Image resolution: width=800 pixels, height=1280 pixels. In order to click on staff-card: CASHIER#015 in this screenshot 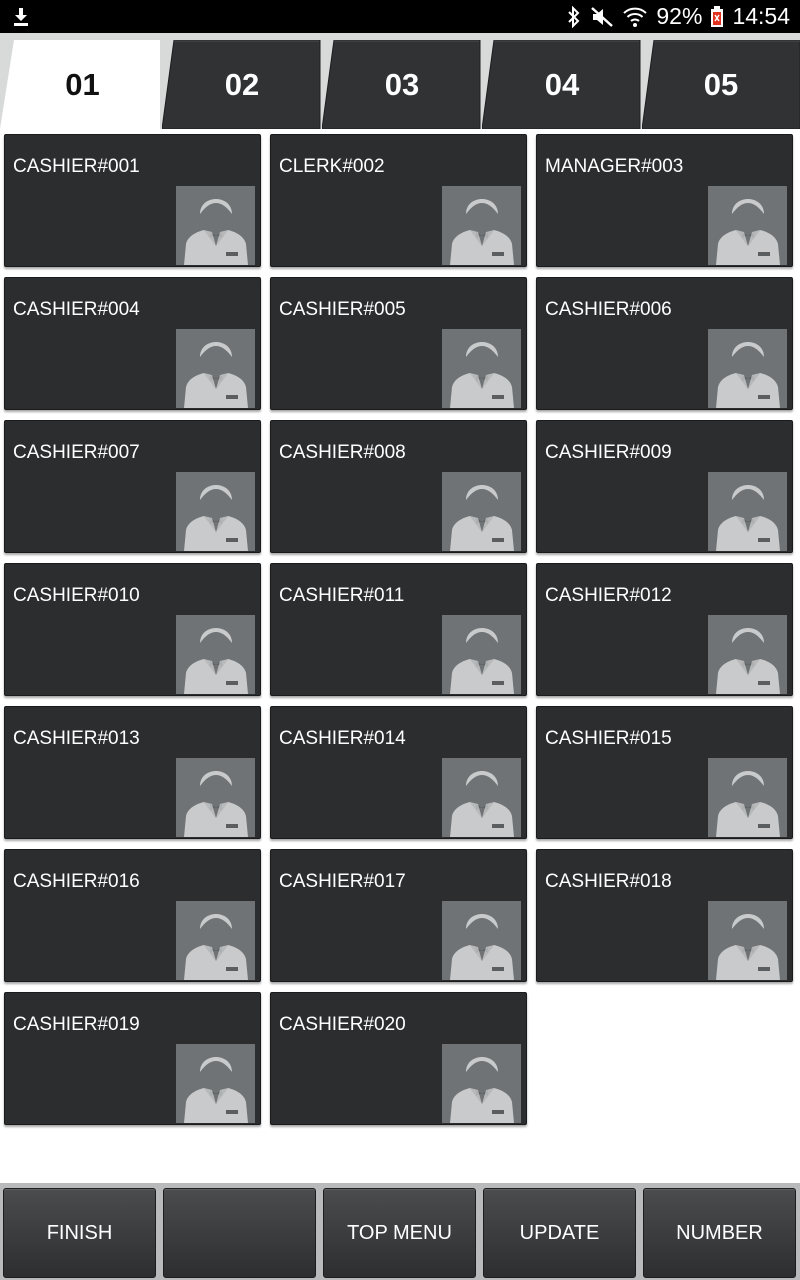, I will do `click(664, 772)`.